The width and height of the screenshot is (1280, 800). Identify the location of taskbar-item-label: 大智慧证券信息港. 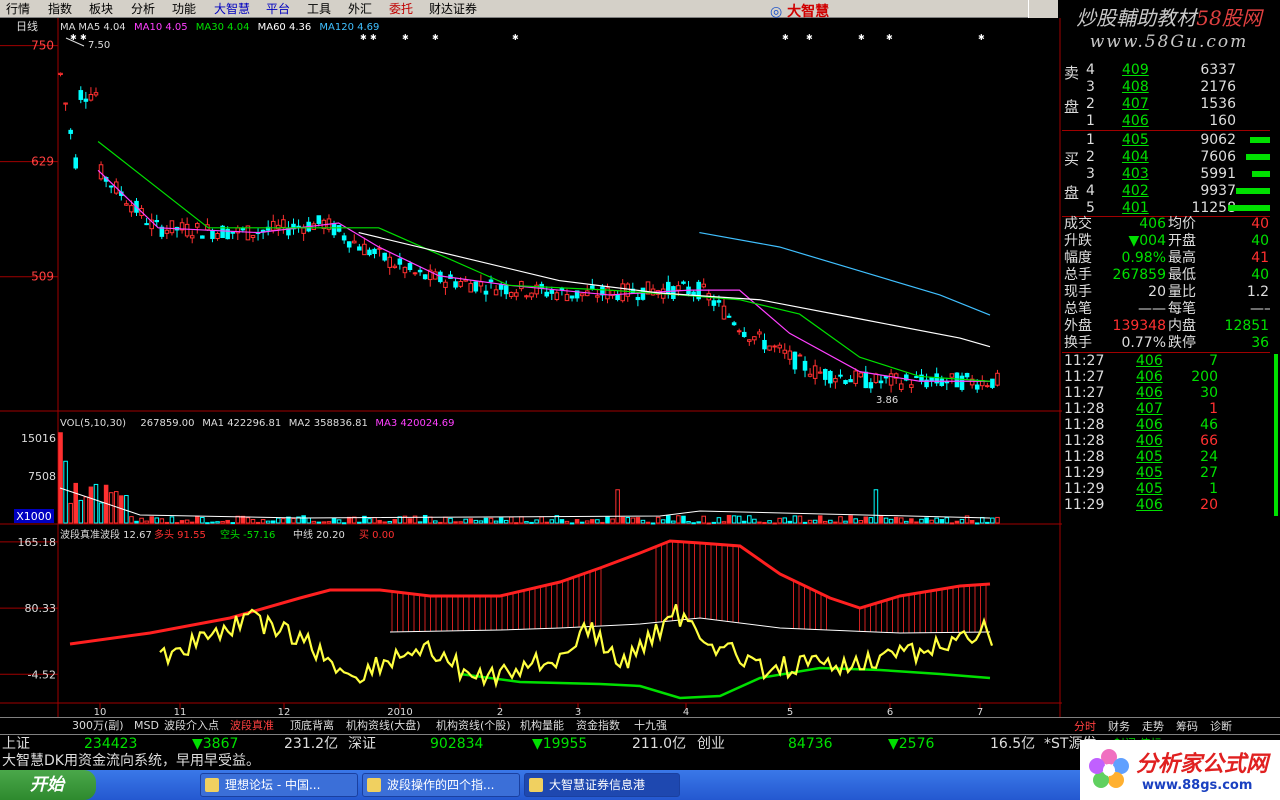
(597, 785).